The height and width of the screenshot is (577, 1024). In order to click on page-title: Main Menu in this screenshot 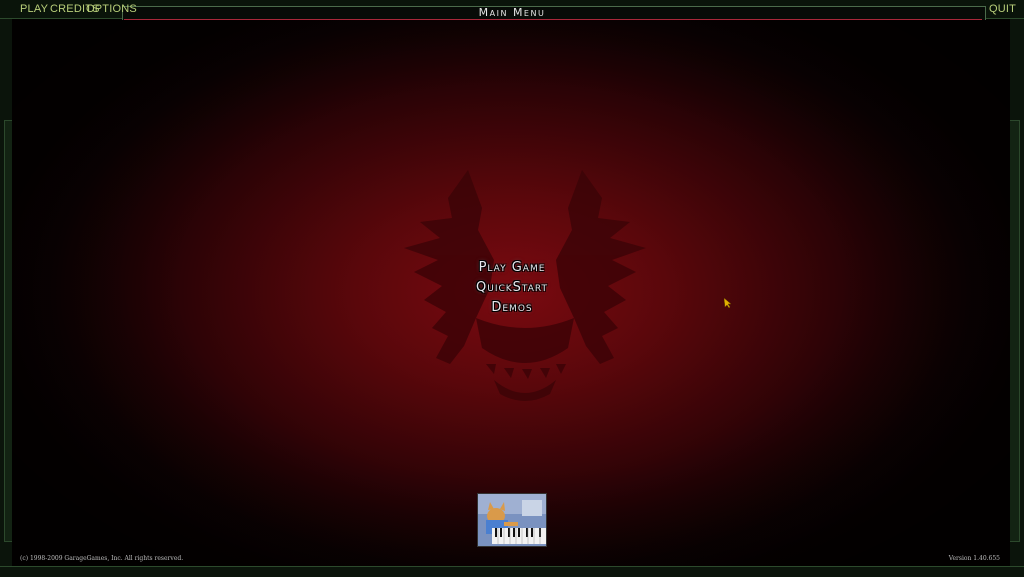, I will do `click(512, 12)`.